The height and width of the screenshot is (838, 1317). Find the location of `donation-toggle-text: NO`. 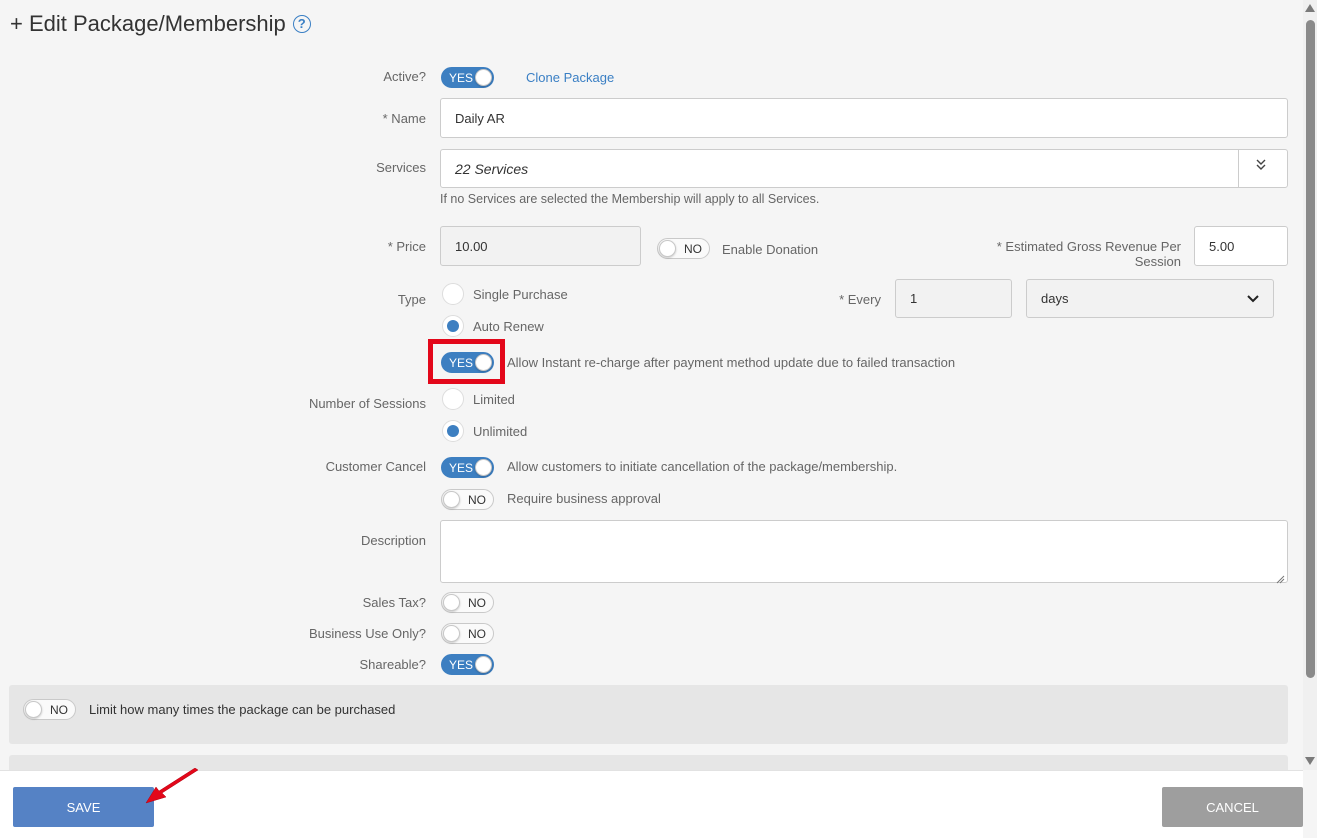

donation-toggle-text: NO is located at coordinates (693, 248).